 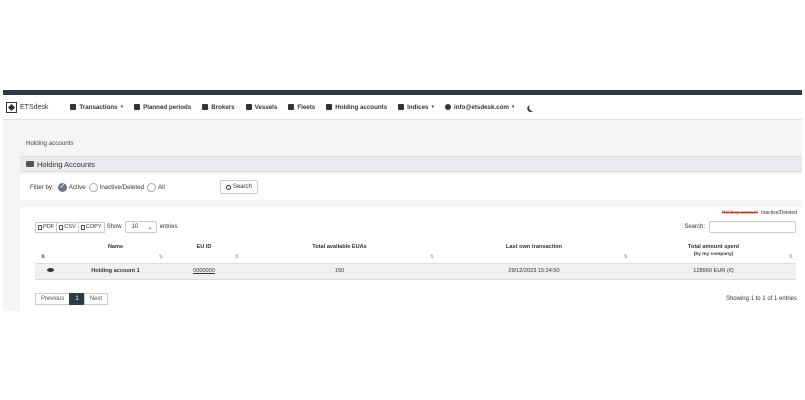 I want to click on export-csv-label: CSV, so click(x=70, y=227).